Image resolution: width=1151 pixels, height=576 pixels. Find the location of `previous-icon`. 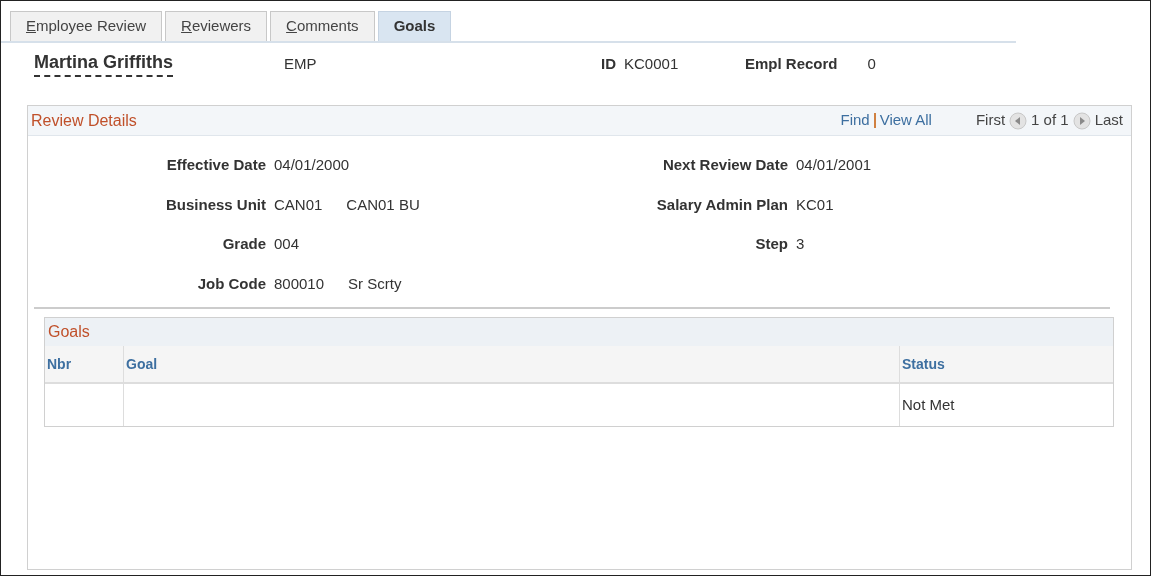

previous-icon is located at coordinates (1018, 120).